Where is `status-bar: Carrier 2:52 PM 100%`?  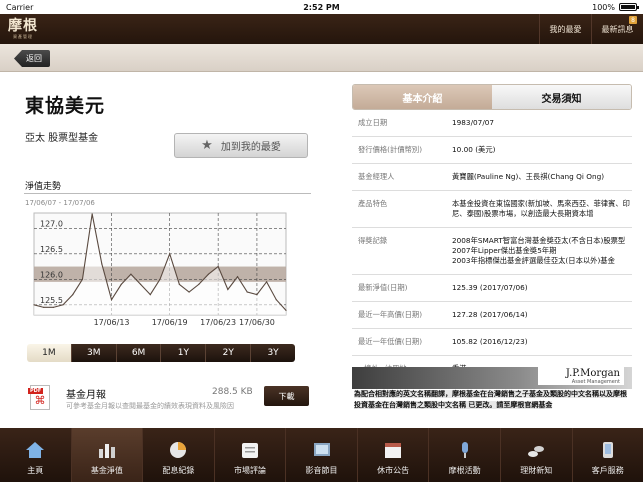 status-bar: Carrier 2:52 PM 100% is located at coordinates (321, 7).